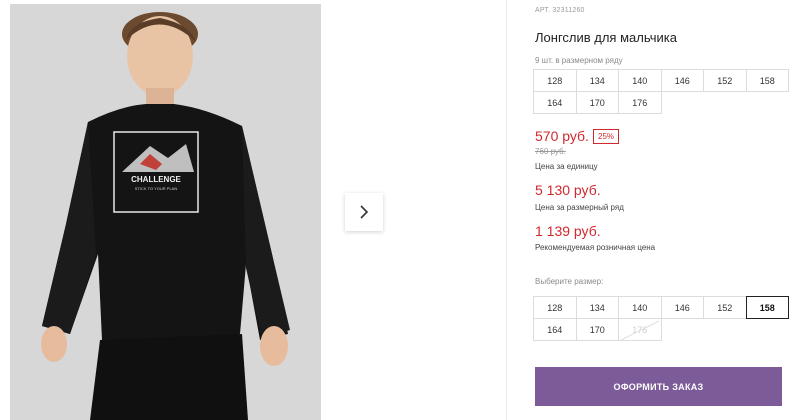 Image resolution: width=800 pixels, height=420 pixels. I want to click on retail-price: 1 139 руб., so click(568, 231).